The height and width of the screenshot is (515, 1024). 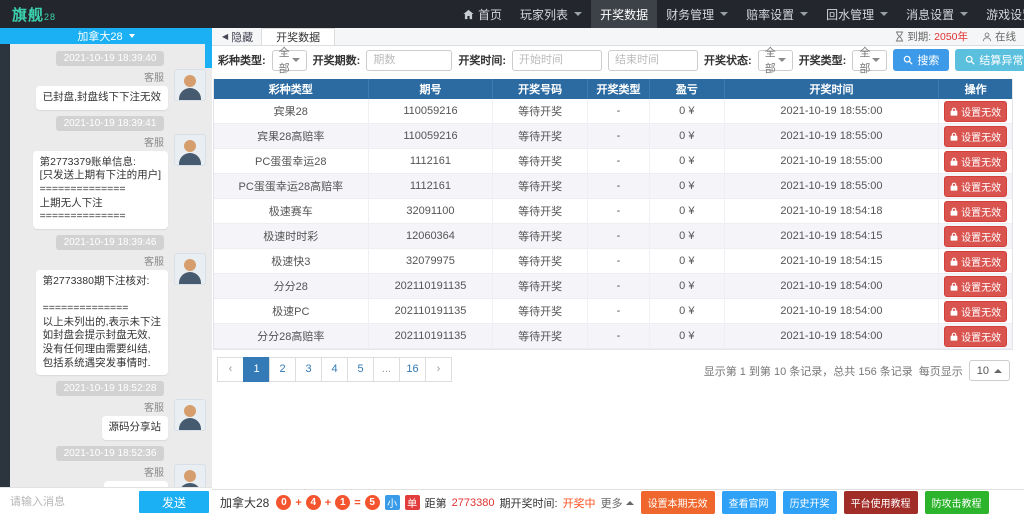 I want to click on anti-attack-tutorial-button: 防攻击教程, so click(x=956, y=502).